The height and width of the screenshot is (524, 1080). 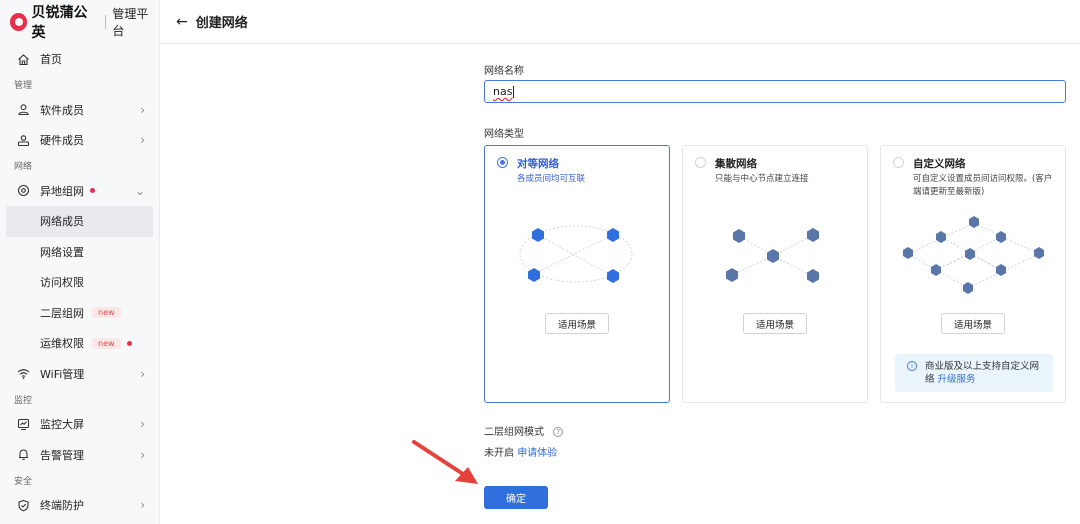 What do you see at coordinates (537, 453) in the screenshot?
I see `apply-trial-link: 申请体验` at bounding box center [537, 453].